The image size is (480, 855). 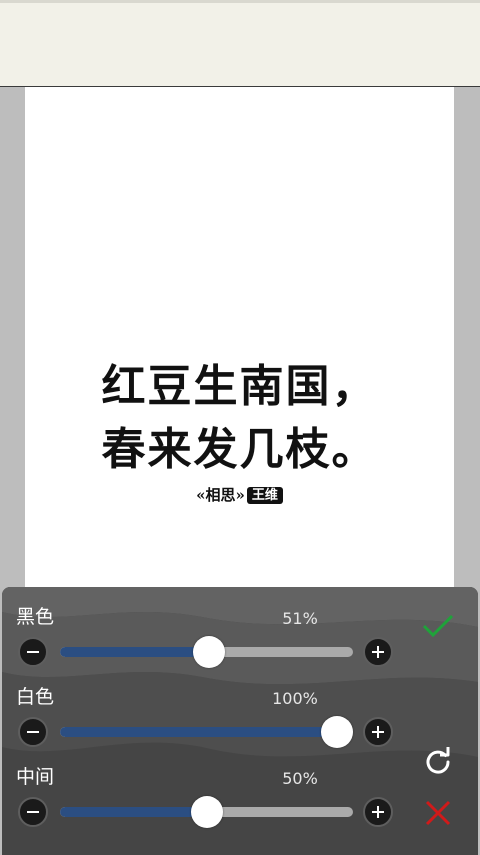 What do you see at coordinates (264, 495) in the screenshot?
I see `poem-author: 王维` at bounding box center [264, 495].